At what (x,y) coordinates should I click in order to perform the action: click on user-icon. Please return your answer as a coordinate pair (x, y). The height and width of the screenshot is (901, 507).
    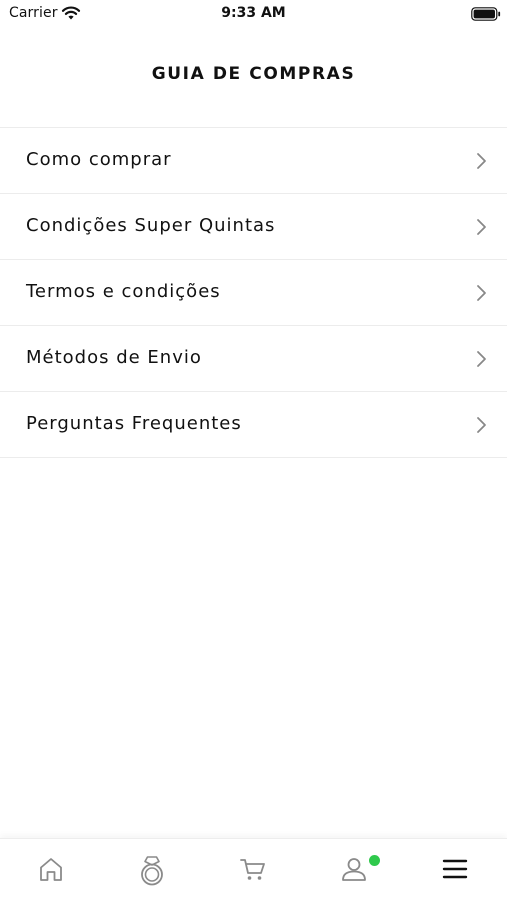
    Looking at the image, I should click on (353, 869).